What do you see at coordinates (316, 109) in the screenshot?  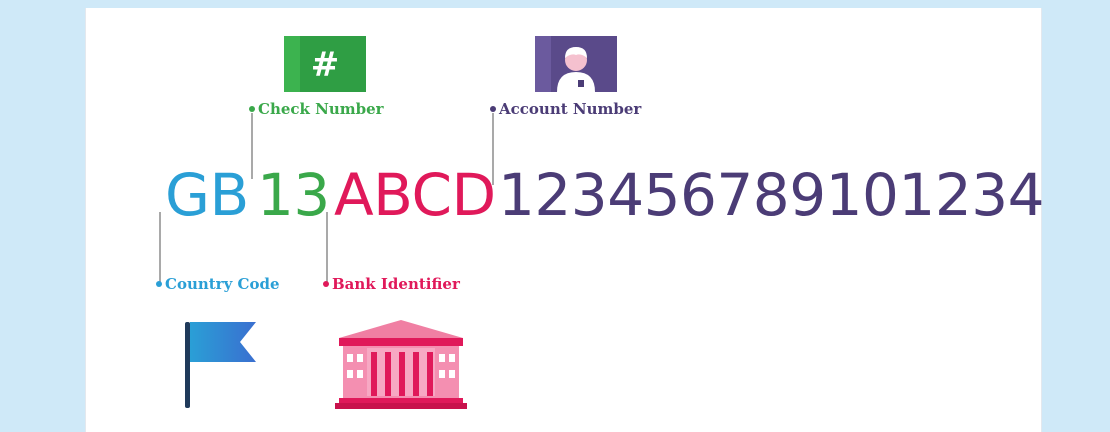 I see `check-number-label: Check Number` at bounding box center [316, 109].